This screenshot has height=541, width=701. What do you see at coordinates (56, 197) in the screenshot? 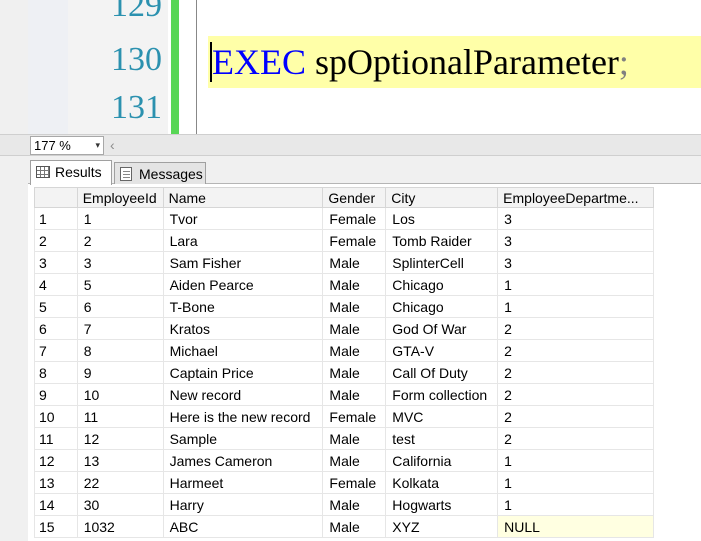
I see `row-number-header` at bounding box center [56, 197].